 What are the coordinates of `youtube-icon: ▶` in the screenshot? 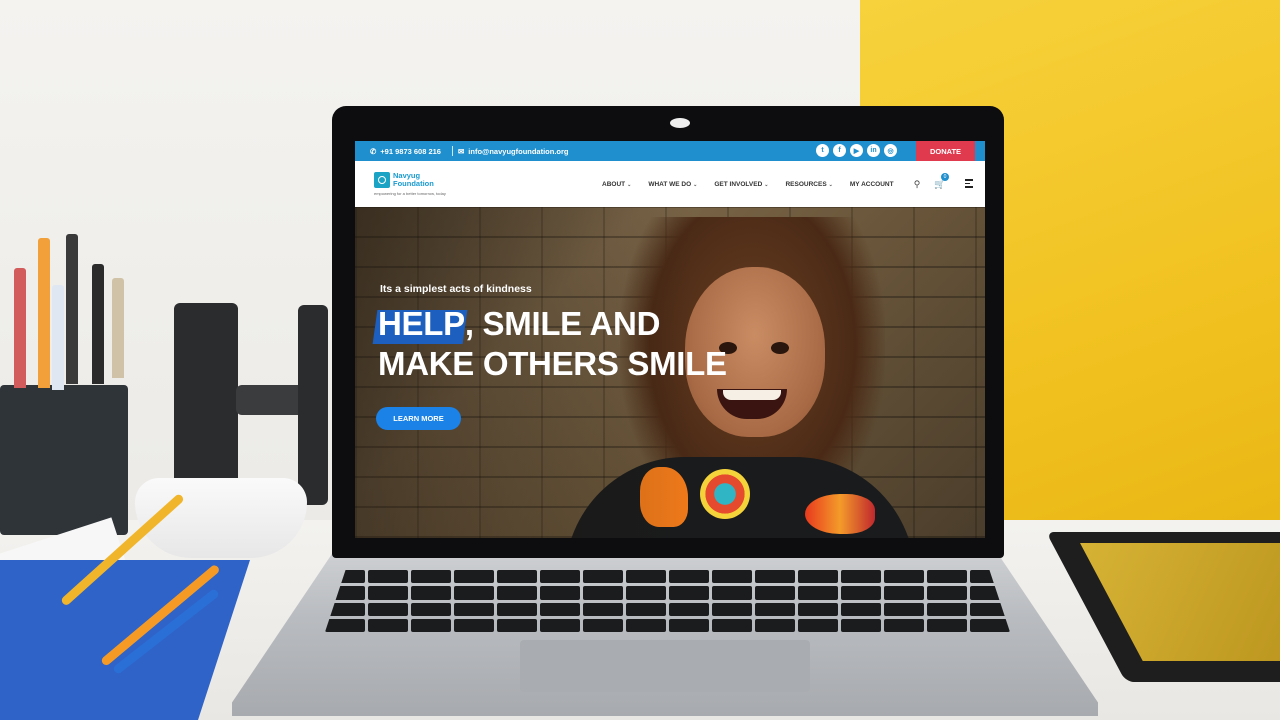 It's located at (856, 150).